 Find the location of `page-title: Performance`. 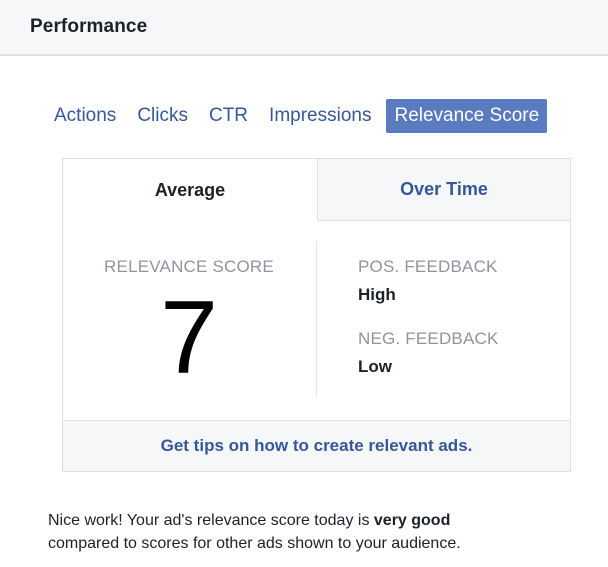

page-title: Performance is located at coordinates (89, 26).